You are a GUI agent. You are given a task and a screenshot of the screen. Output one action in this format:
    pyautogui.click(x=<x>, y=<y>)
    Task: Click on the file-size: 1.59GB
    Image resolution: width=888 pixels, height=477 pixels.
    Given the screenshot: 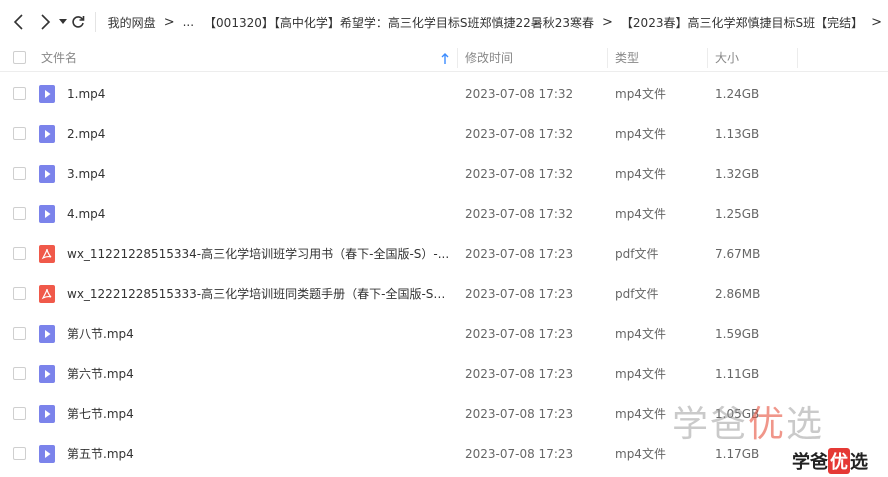 What is the action you would take?
    pyautogui.click(x=737, y=334)
    